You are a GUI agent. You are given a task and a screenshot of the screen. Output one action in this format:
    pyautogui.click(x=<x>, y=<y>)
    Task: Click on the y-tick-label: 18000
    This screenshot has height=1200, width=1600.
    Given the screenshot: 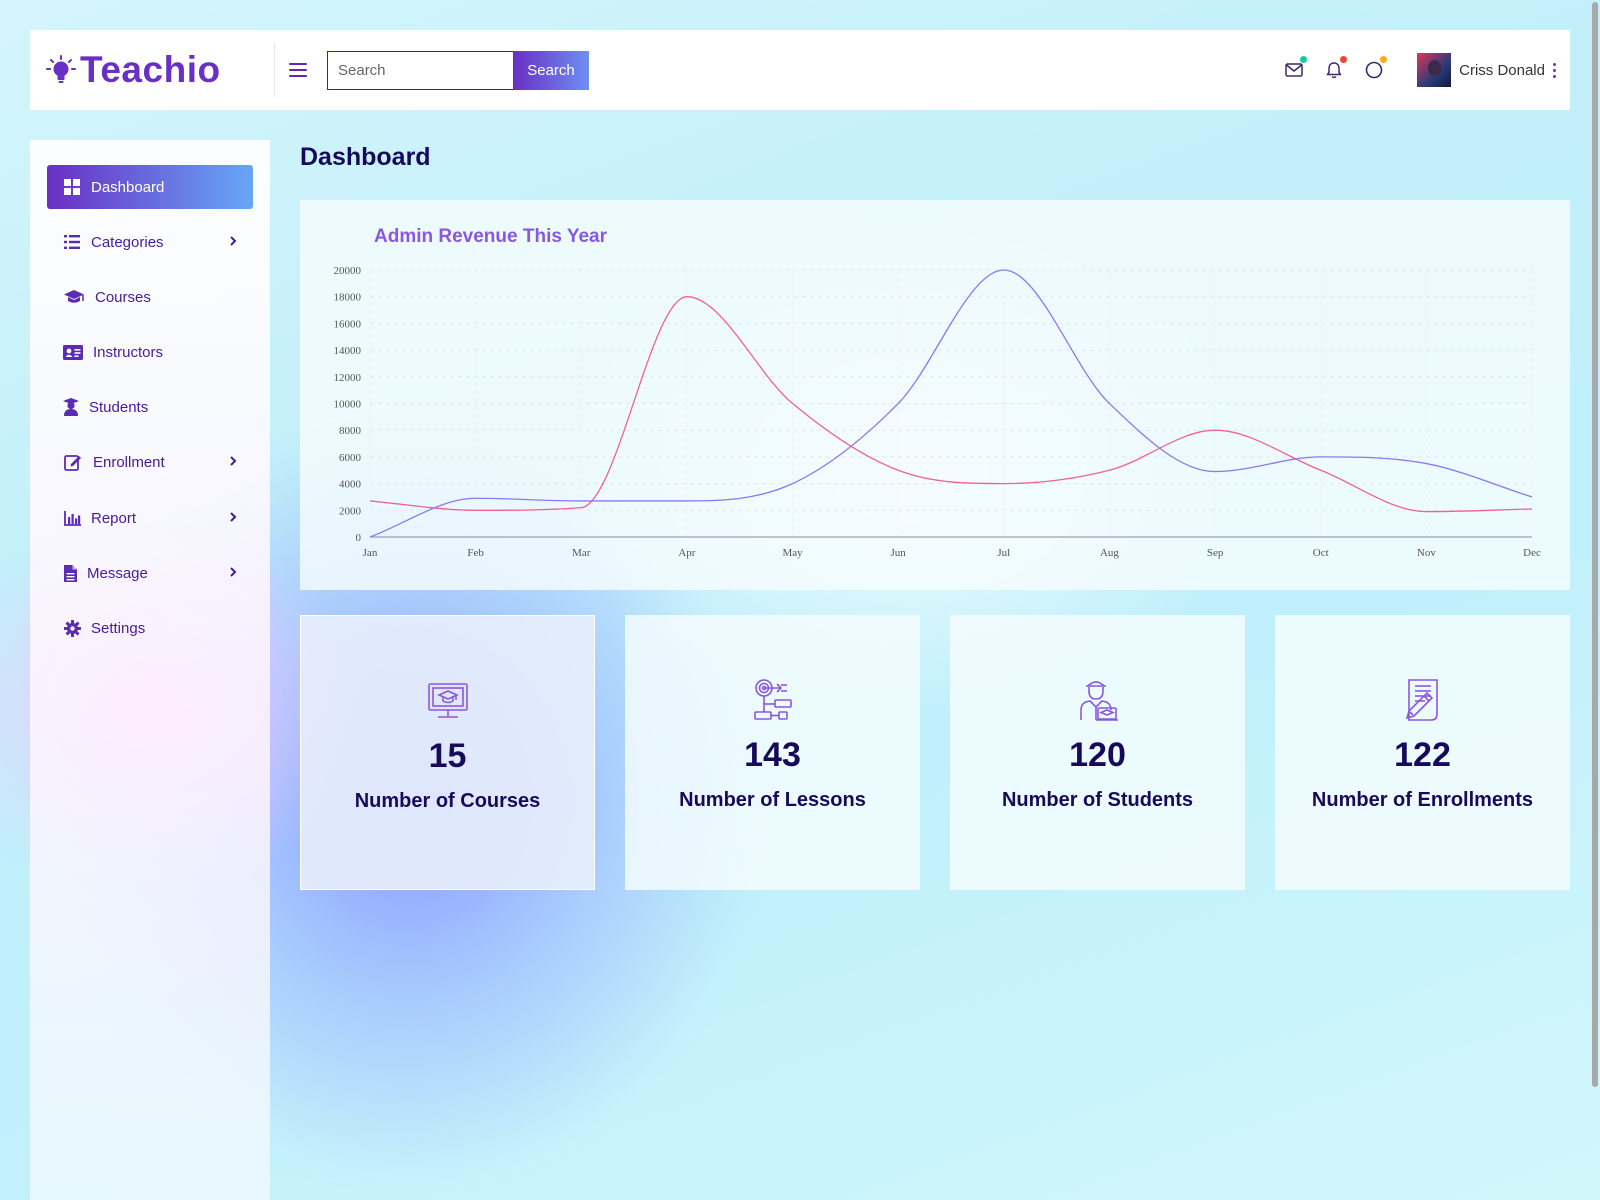 What is the action you would take?
    pyautogui.click(x=348, y=298)
    